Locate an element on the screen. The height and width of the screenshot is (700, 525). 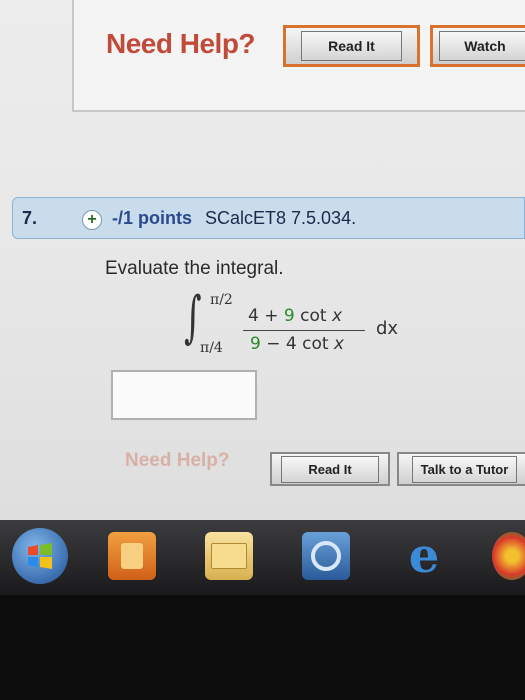
chrome-icon is located at coordinates (326, 556).